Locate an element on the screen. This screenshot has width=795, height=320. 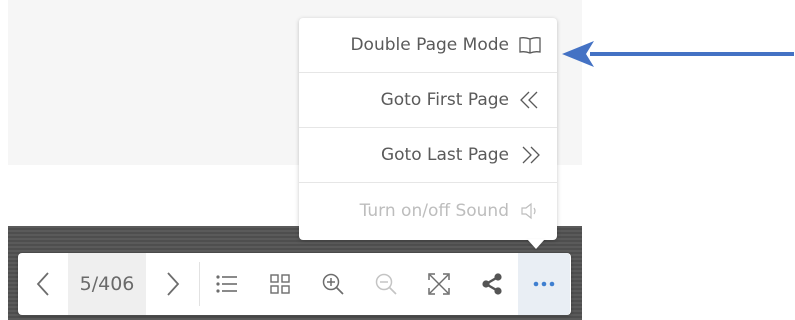
more-dots-icon is located at coordinates (544, 284).